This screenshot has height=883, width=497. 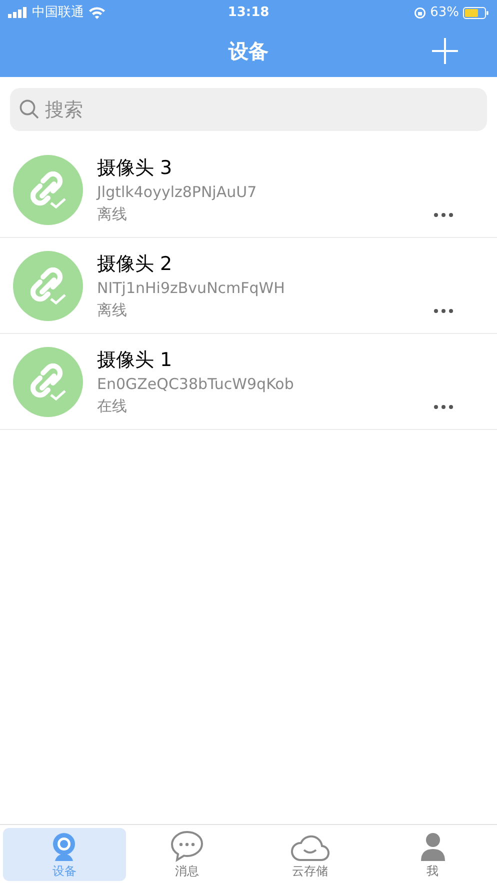 I want to click on tab-bar-item: 我, so click(x=432, y=854).